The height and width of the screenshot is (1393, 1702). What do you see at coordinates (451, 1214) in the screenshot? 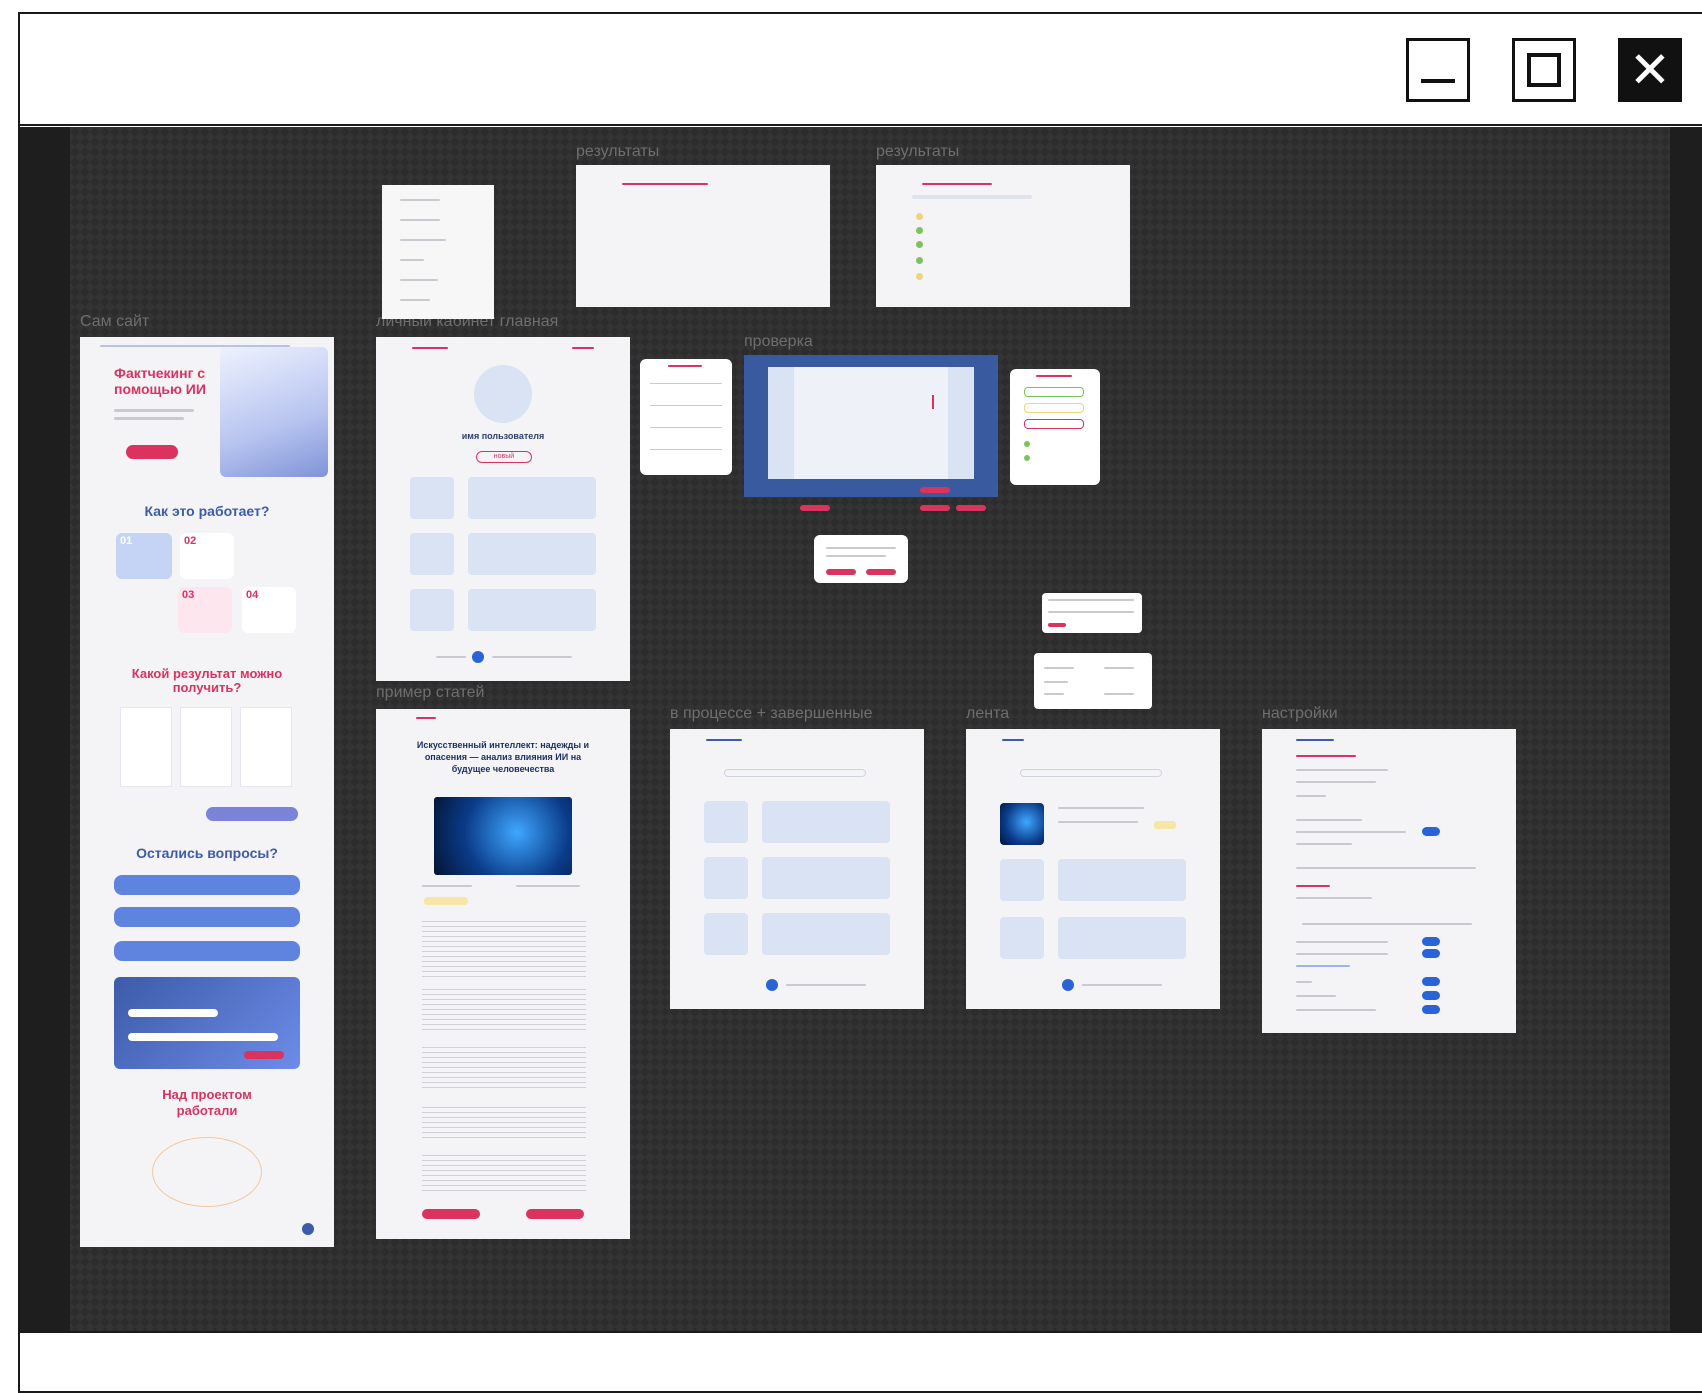
I see `article-save-button` at bounding box center [451, 1214].